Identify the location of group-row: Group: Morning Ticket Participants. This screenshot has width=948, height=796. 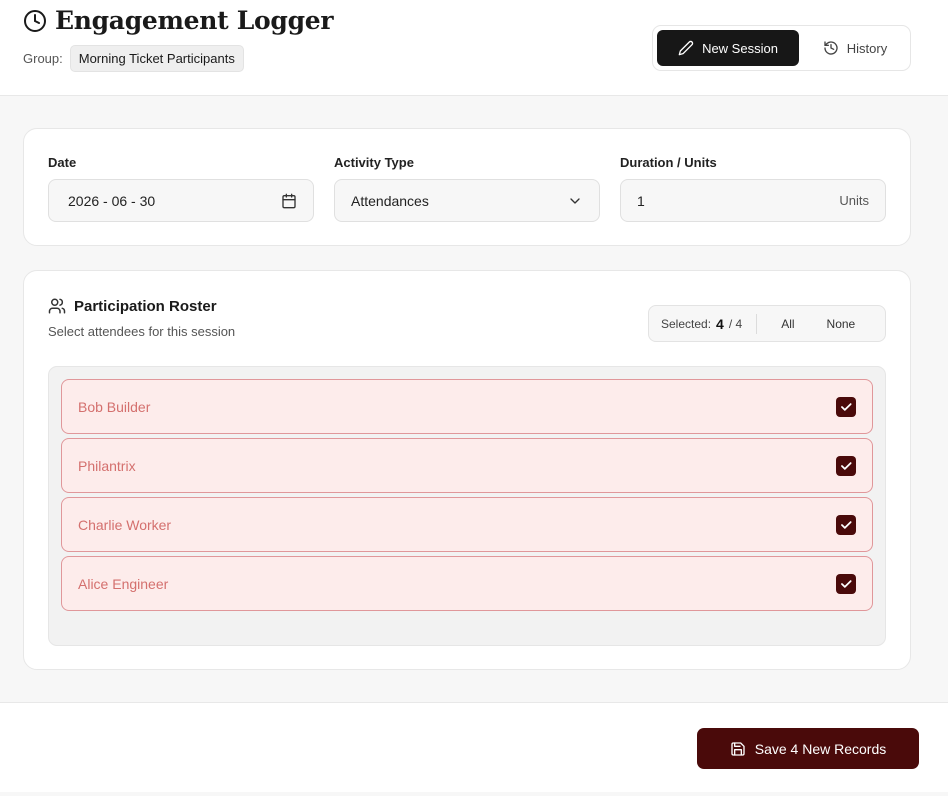
(133, 58).